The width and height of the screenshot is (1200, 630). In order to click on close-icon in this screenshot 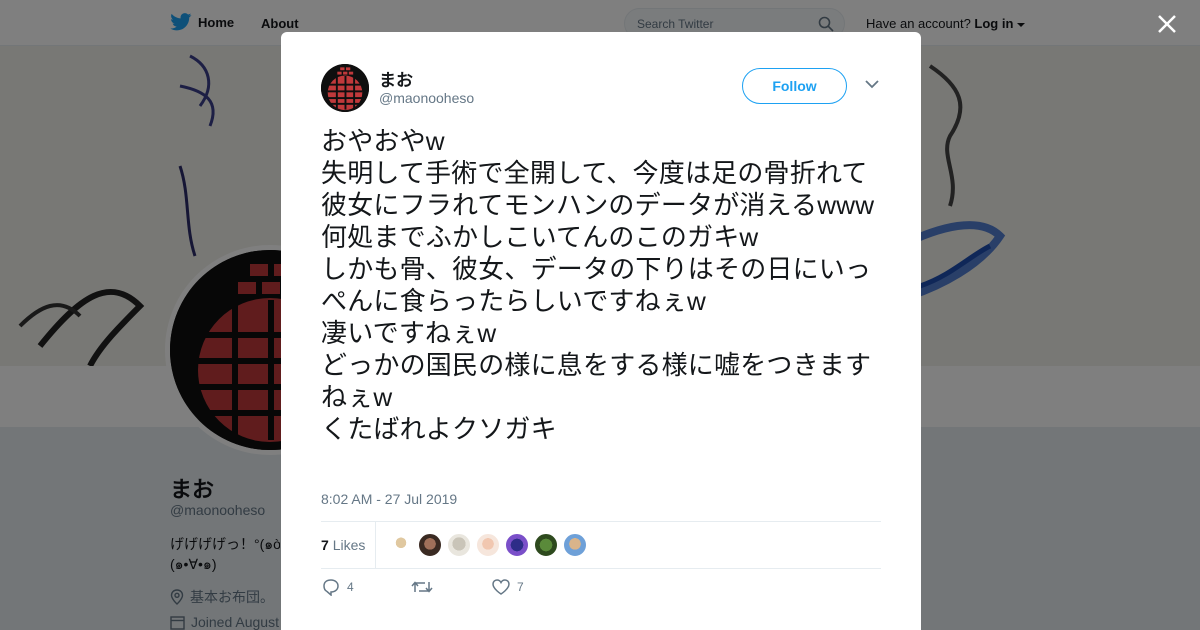, I will do `click(1167, 24)`.